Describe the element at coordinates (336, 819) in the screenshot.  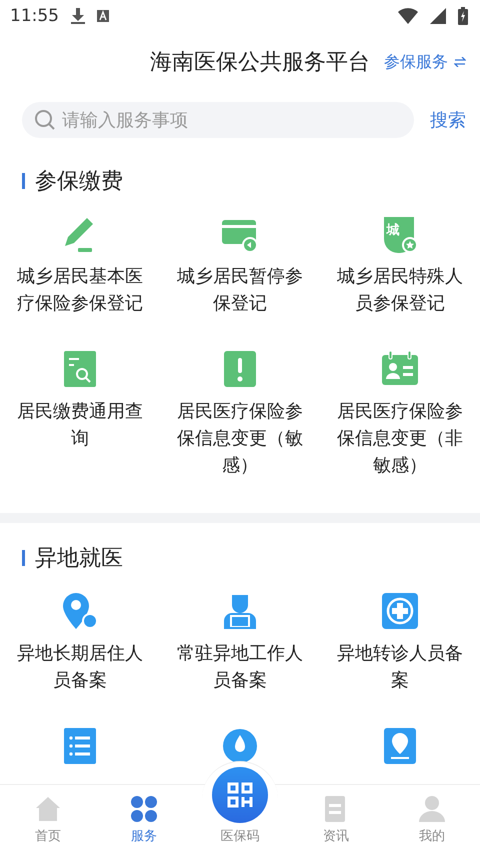
I see `nav-tab: 资讯` at that location.